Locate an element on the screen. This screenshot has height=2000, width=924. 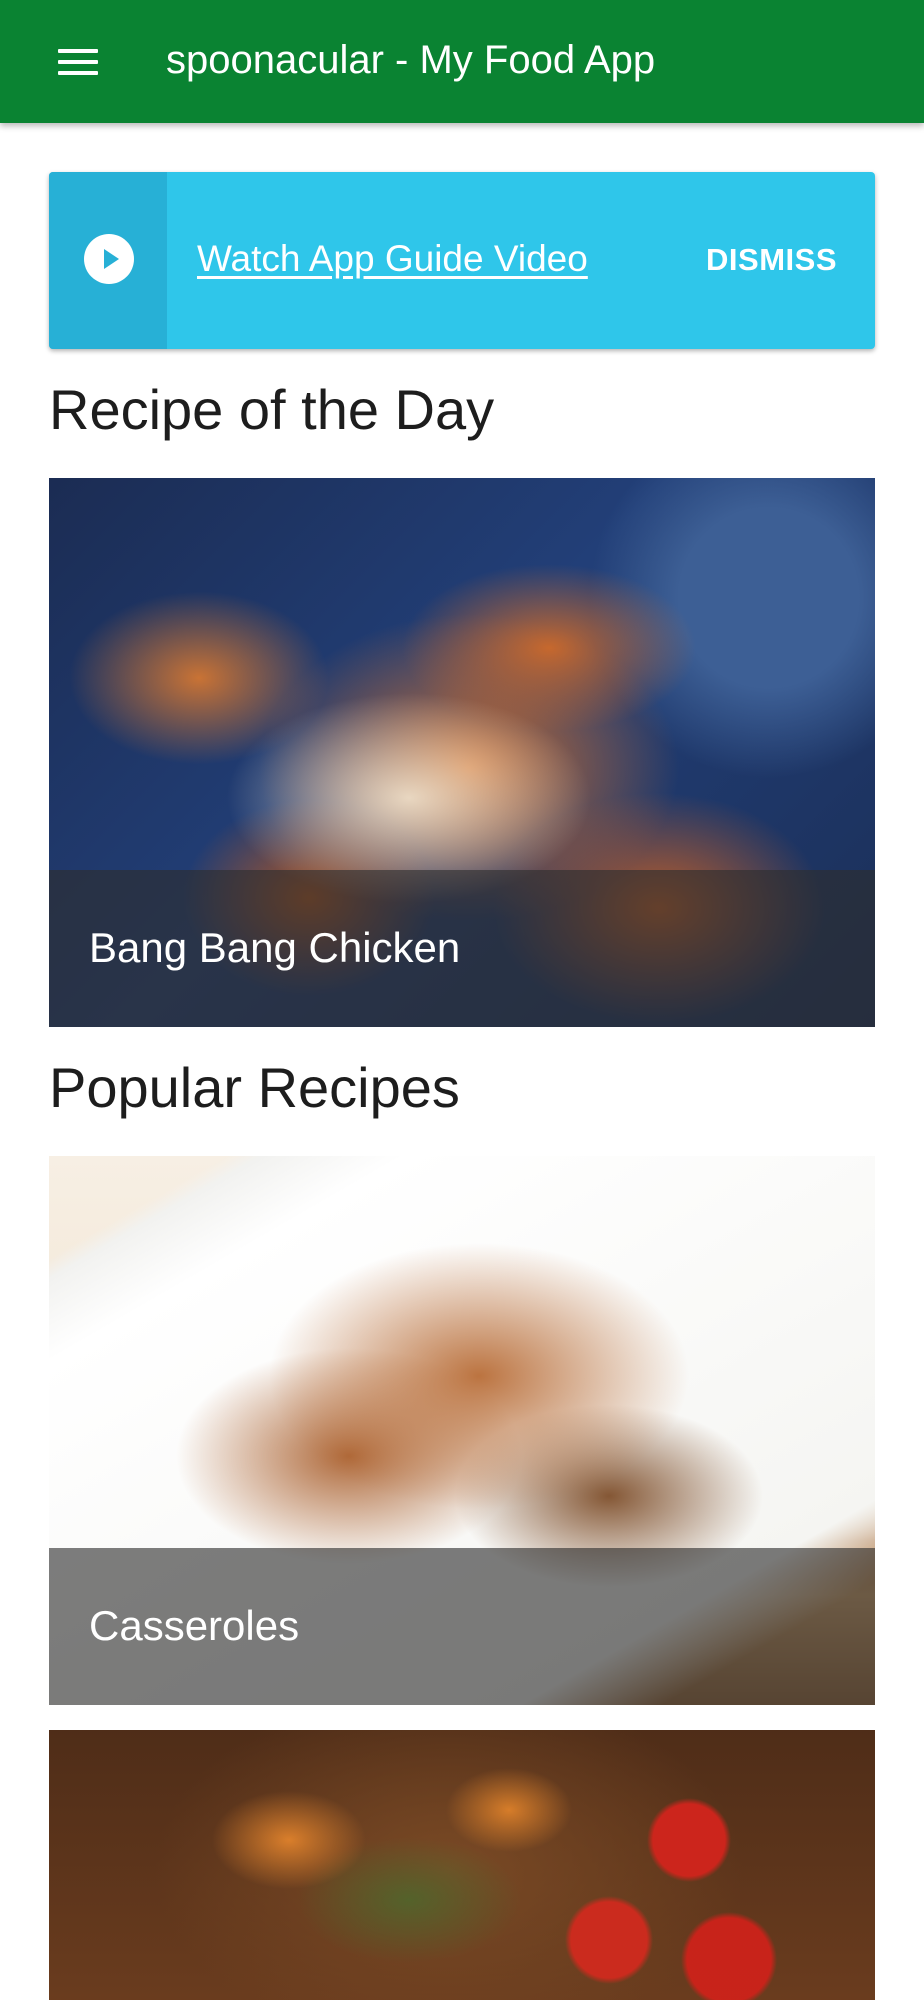
watch-app-guide-video-link: Watch App Guide Video is located at coordinates (392, 259).